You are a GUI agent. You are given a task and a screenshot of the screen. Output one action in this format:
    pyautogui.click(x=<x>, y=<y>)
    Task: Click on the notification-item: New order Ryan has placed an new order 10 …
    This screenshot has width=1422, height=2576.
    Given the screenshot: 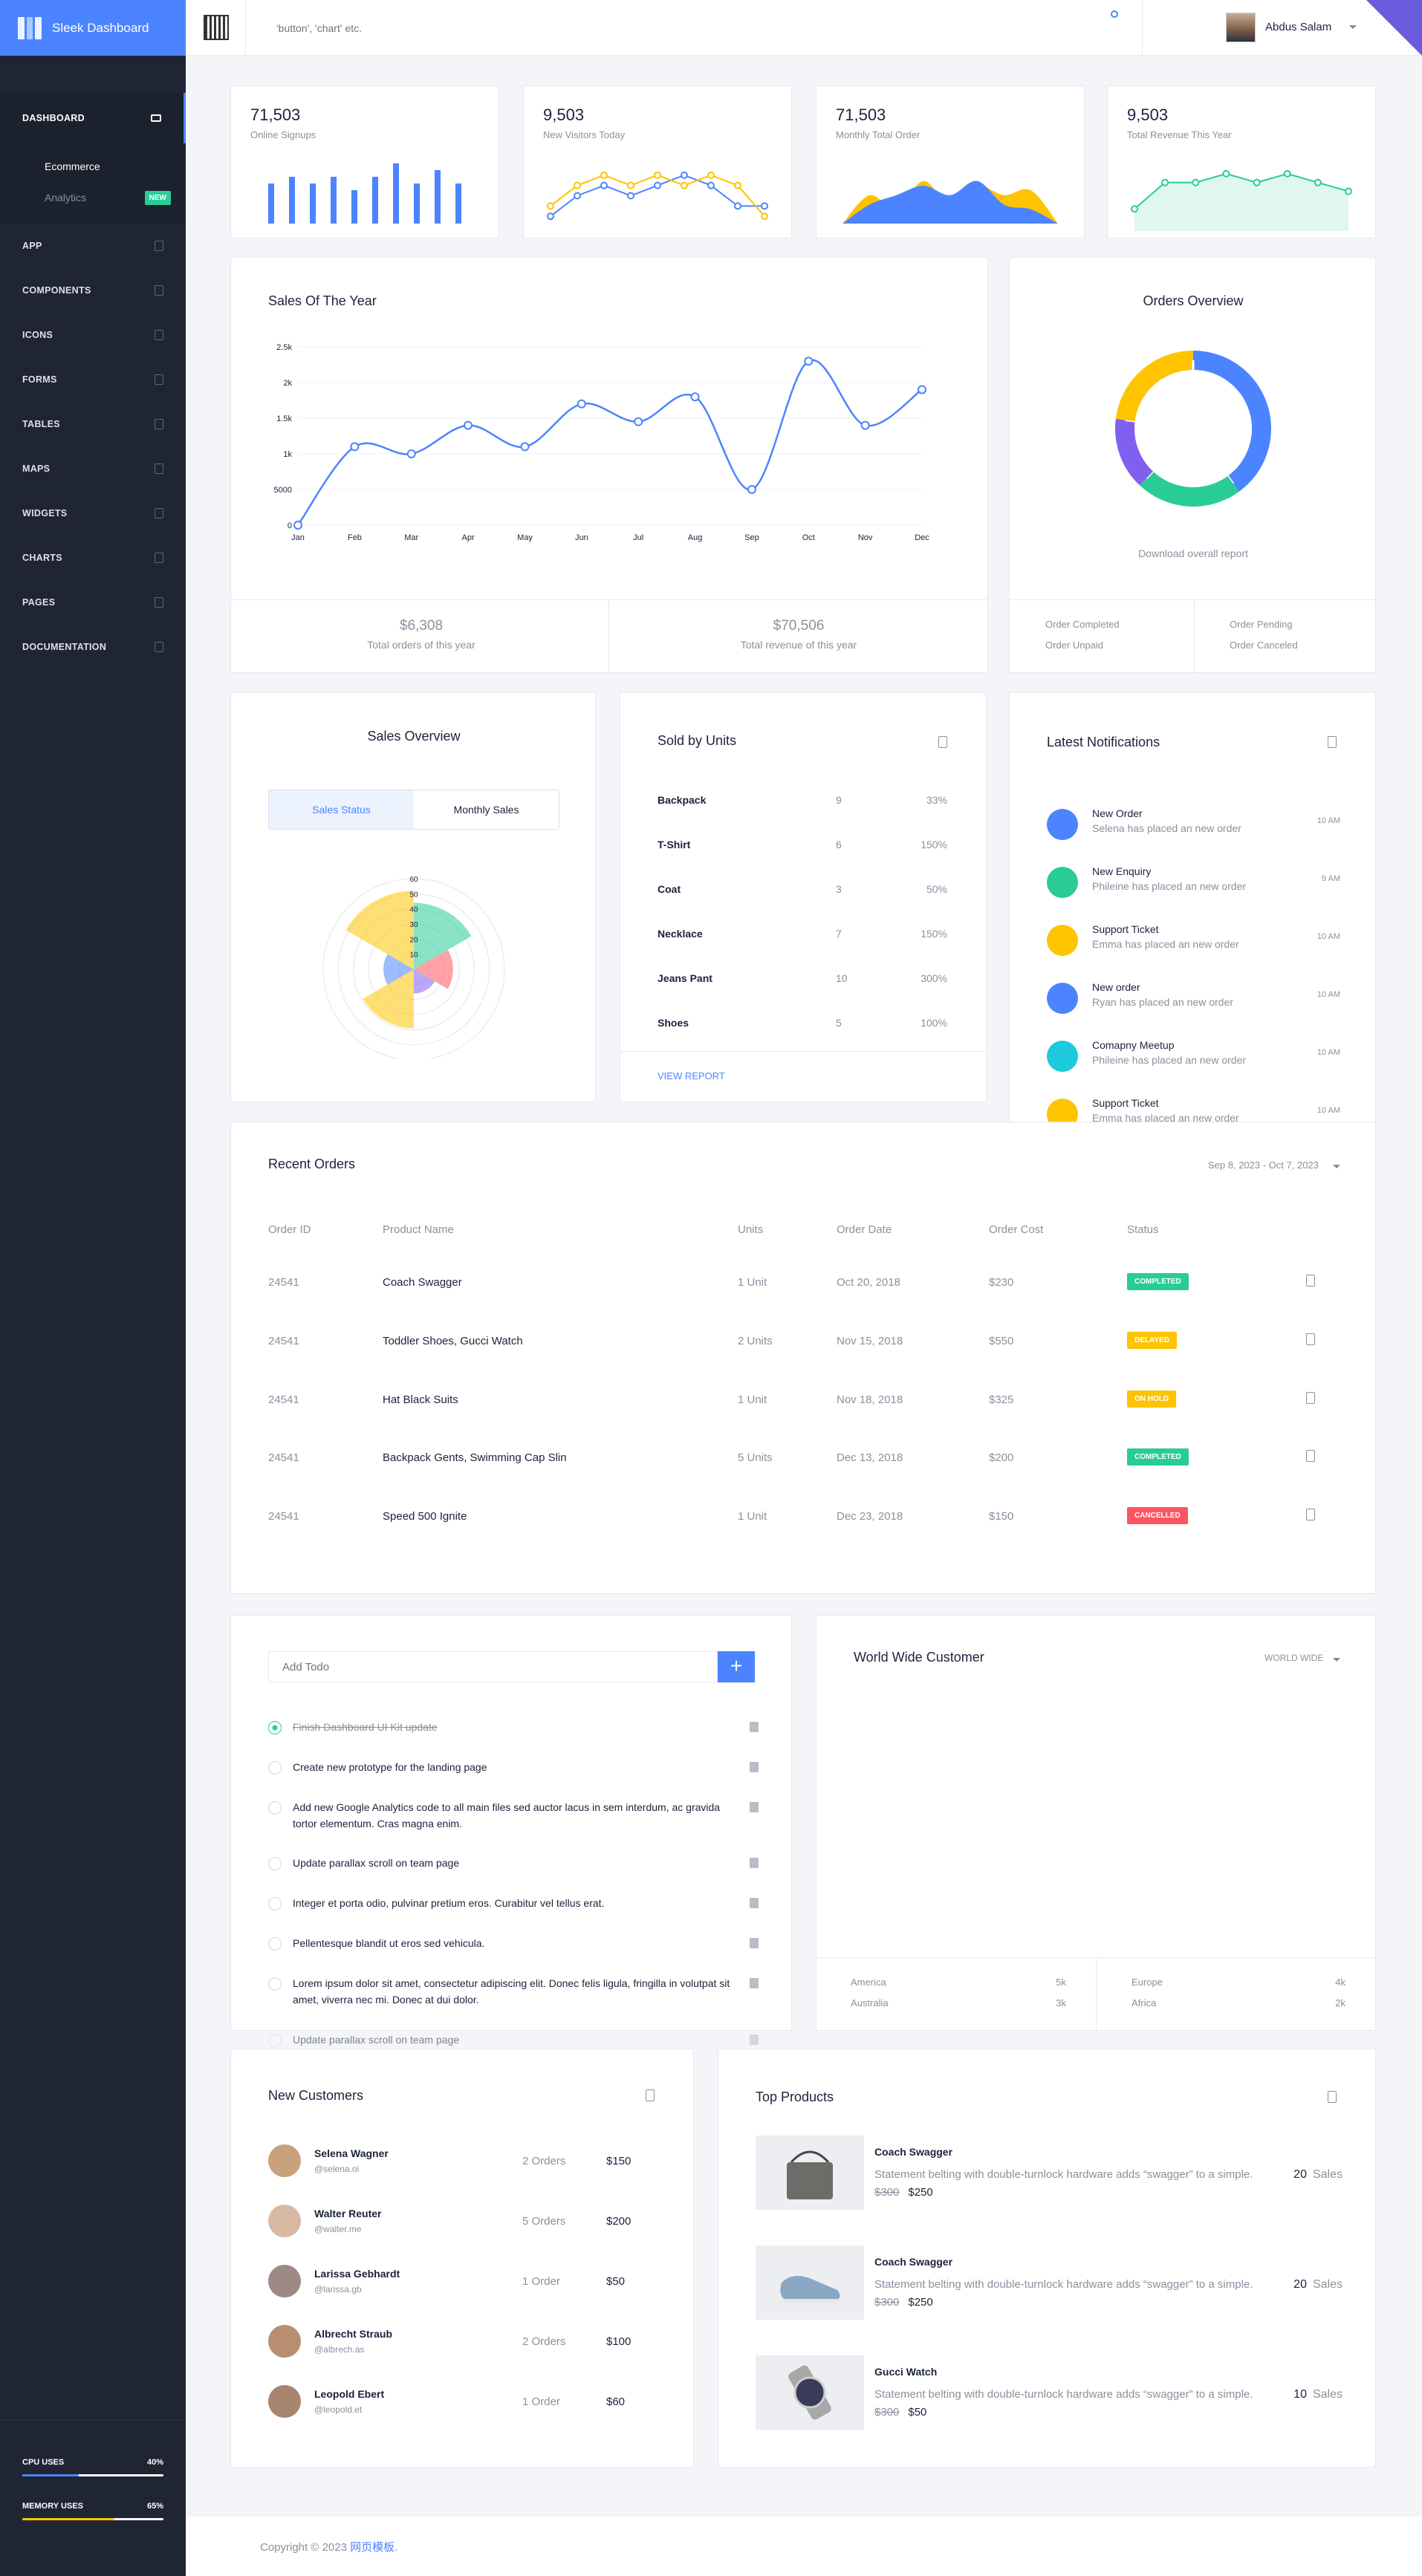 What is the action you would take?
    pyautogui.click(x=1193, y=999)
    